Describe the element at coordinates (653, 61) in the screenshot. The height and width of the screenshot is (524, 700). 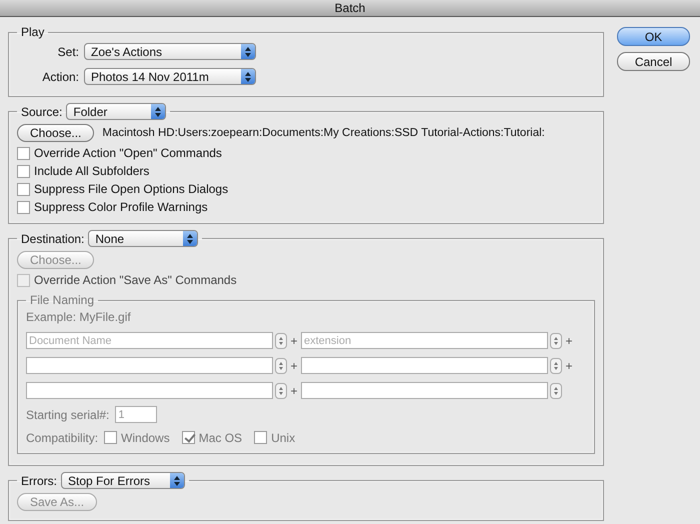
I see `dialog-button: Cancel` at that location.